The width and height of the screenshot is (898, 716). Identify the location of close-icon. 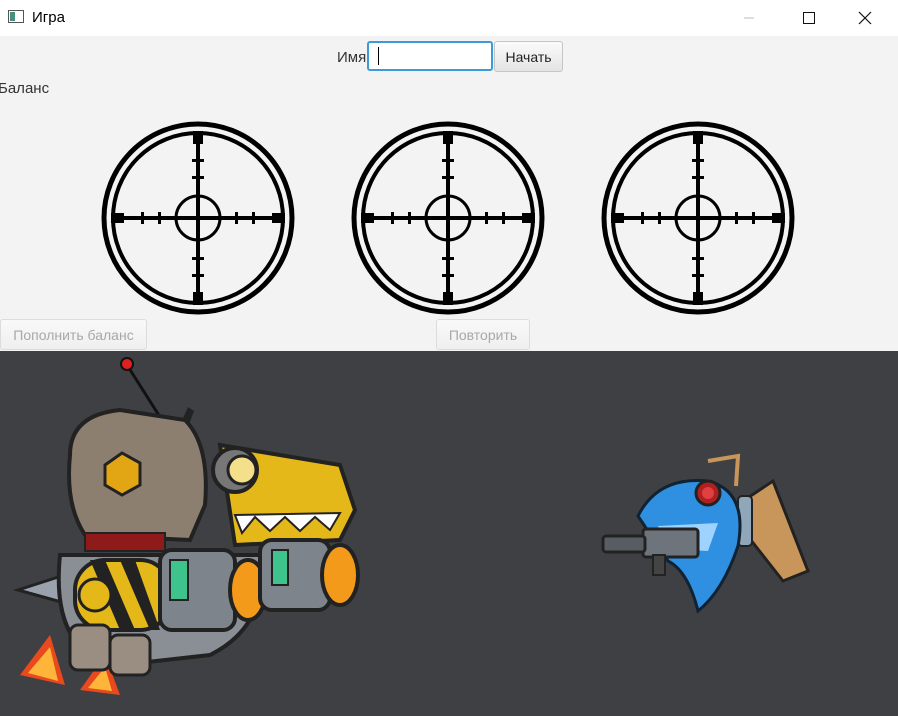
(865, 18).